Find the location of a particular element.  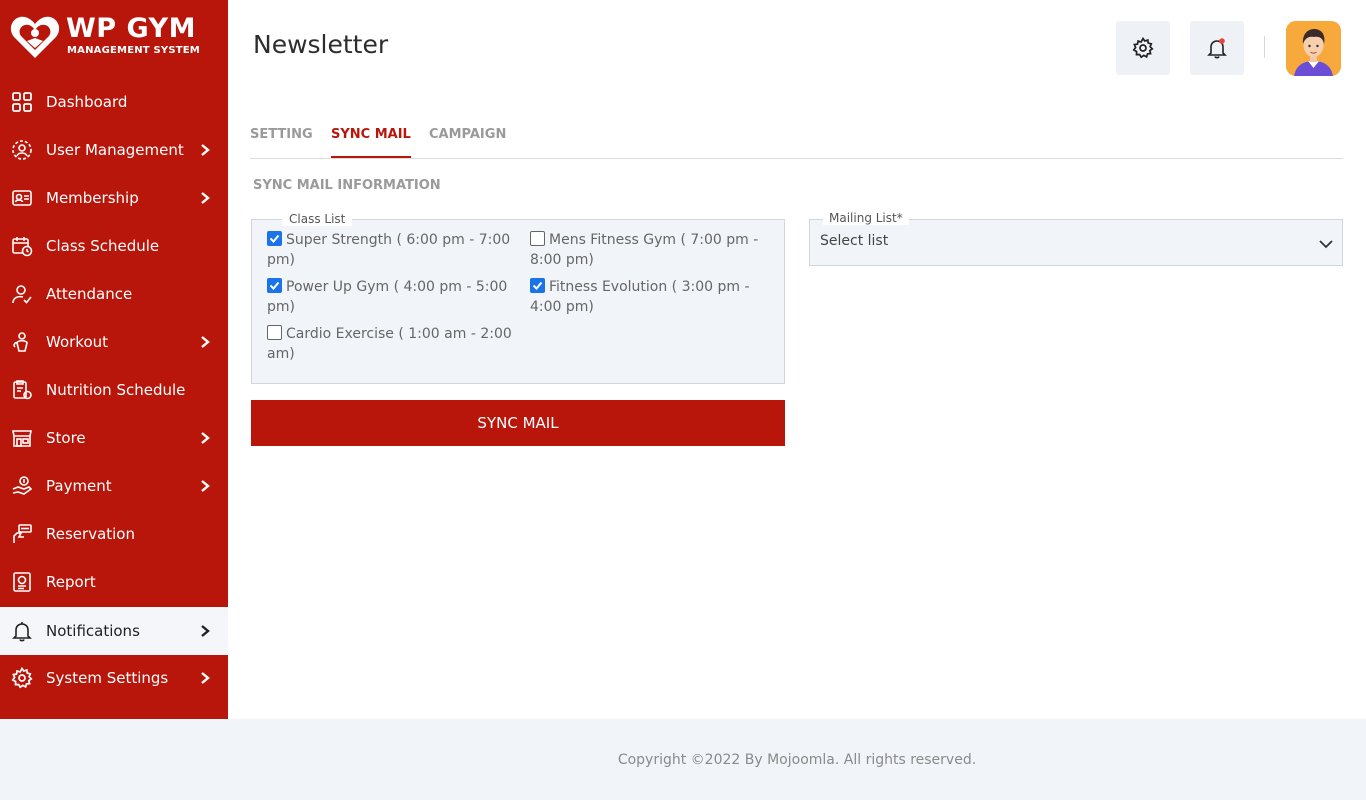

sidebar-item-label: System Settings is located at coordinates (107, 678).